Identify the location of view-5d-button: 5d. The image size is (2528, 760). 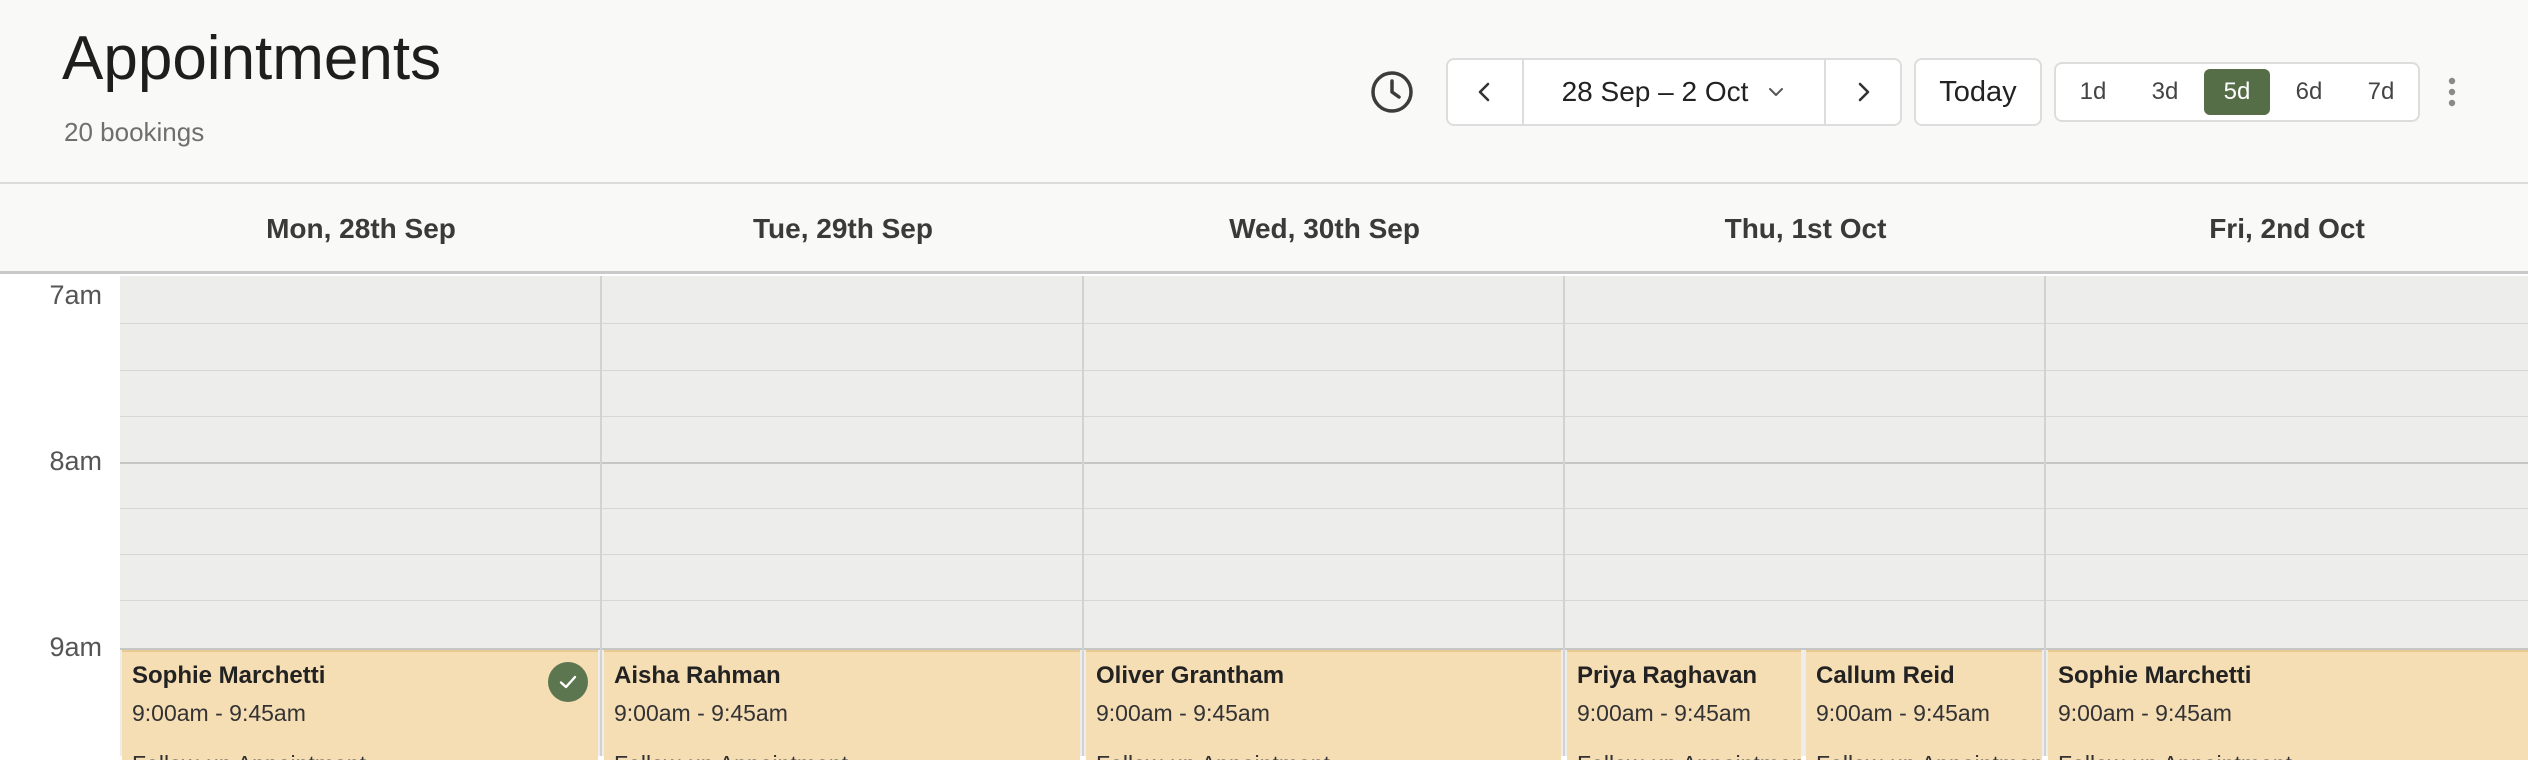
(2237, 92).